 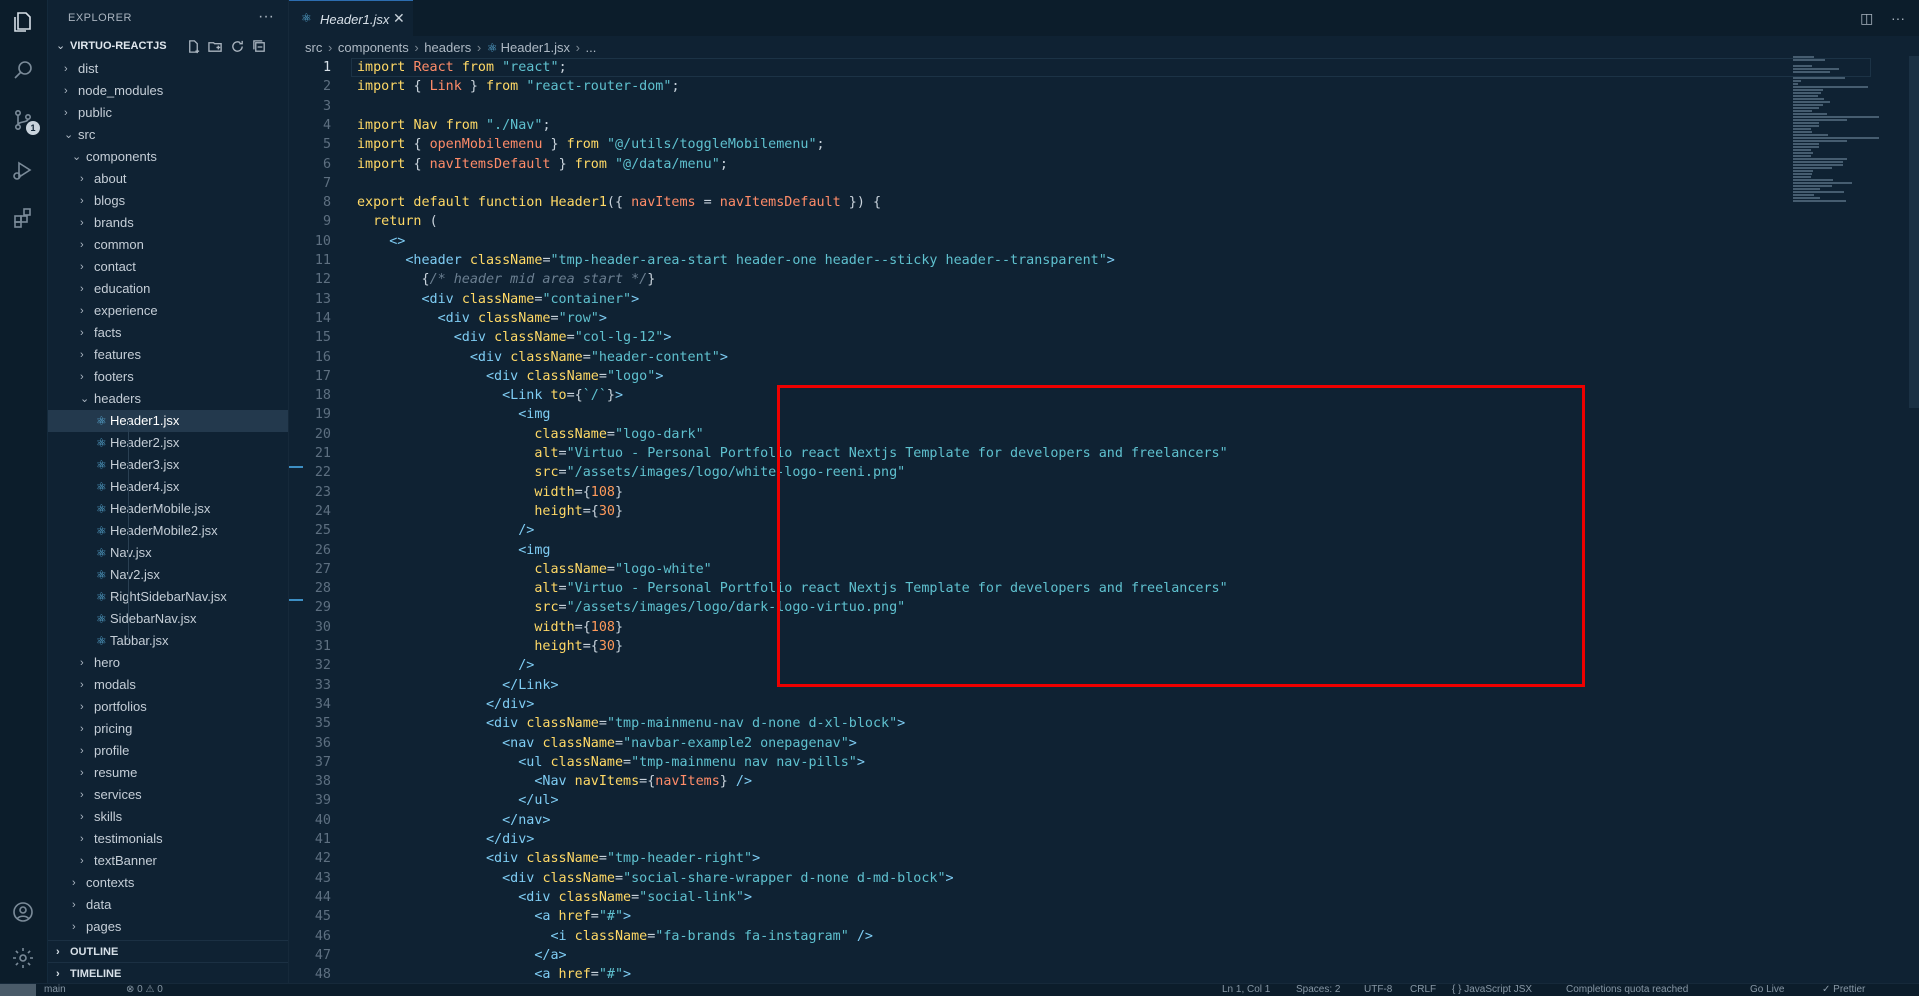 What do you see at coordinates (168, 399) in the screenshot?
I see `folder-item: ⌄ headers` at bounding box center [168, 399].